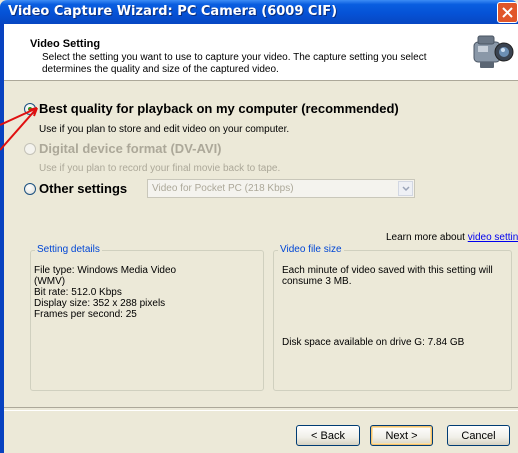  I want to click on other-settings-select: Video for Pocket PC (218 Kbps), so click(281, 188).